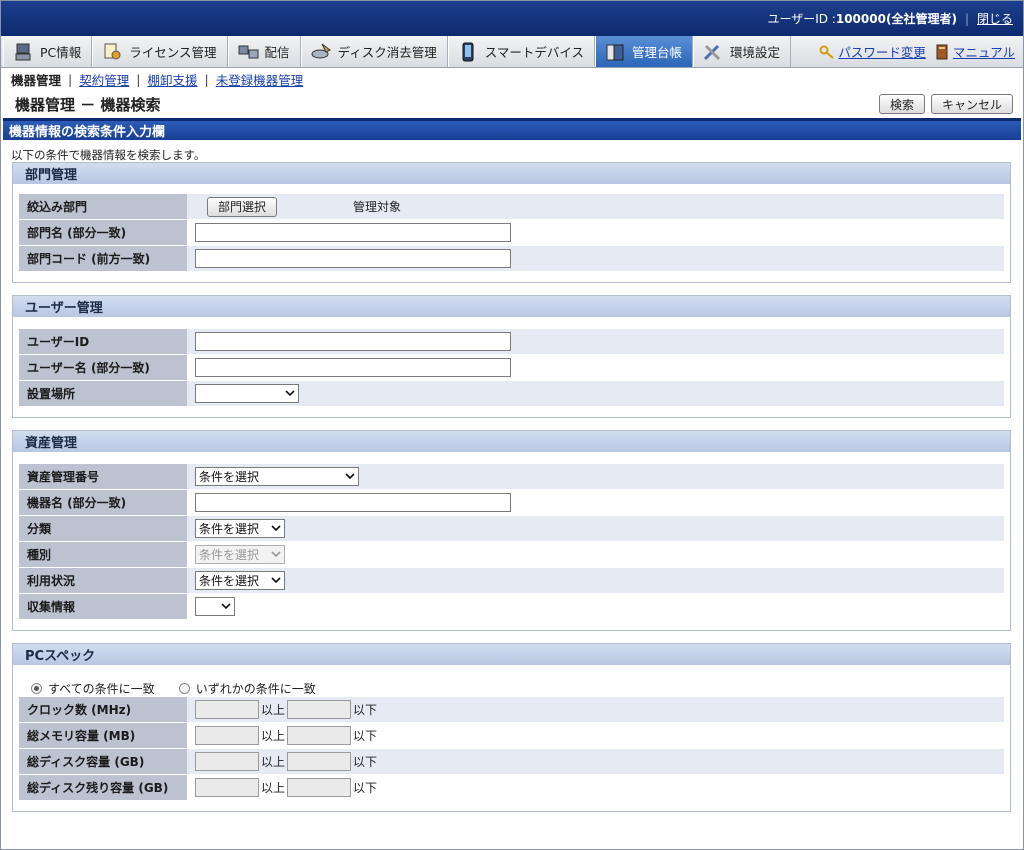 The width and height of the screenshot is (1024, 850). Describe the element at coordinates (103, 710) in the screenshot. I see `spec-clock-label: クロック数 (MHz)` at that location.